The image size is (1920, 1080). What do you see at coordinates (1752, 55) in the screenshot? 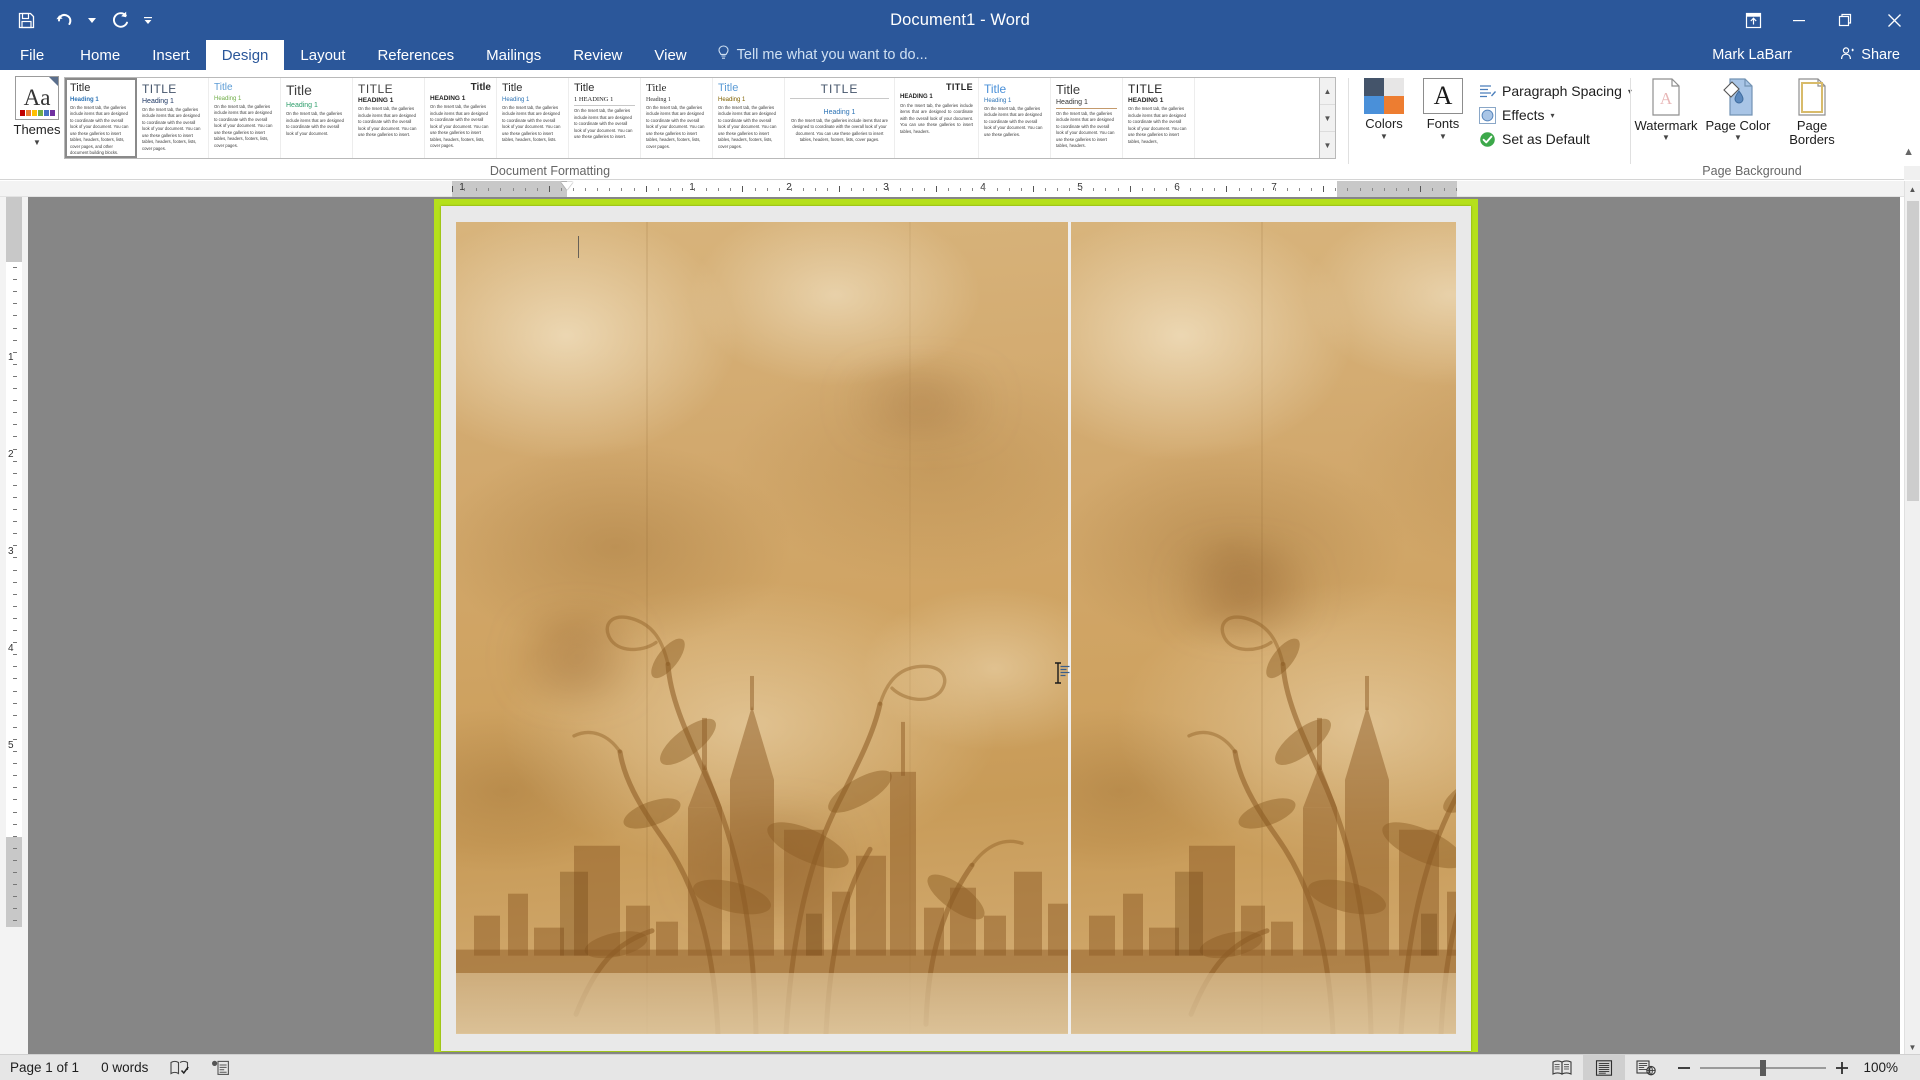
I see `user-name: Mark LaBarr` at bounding box center [1752, 55].